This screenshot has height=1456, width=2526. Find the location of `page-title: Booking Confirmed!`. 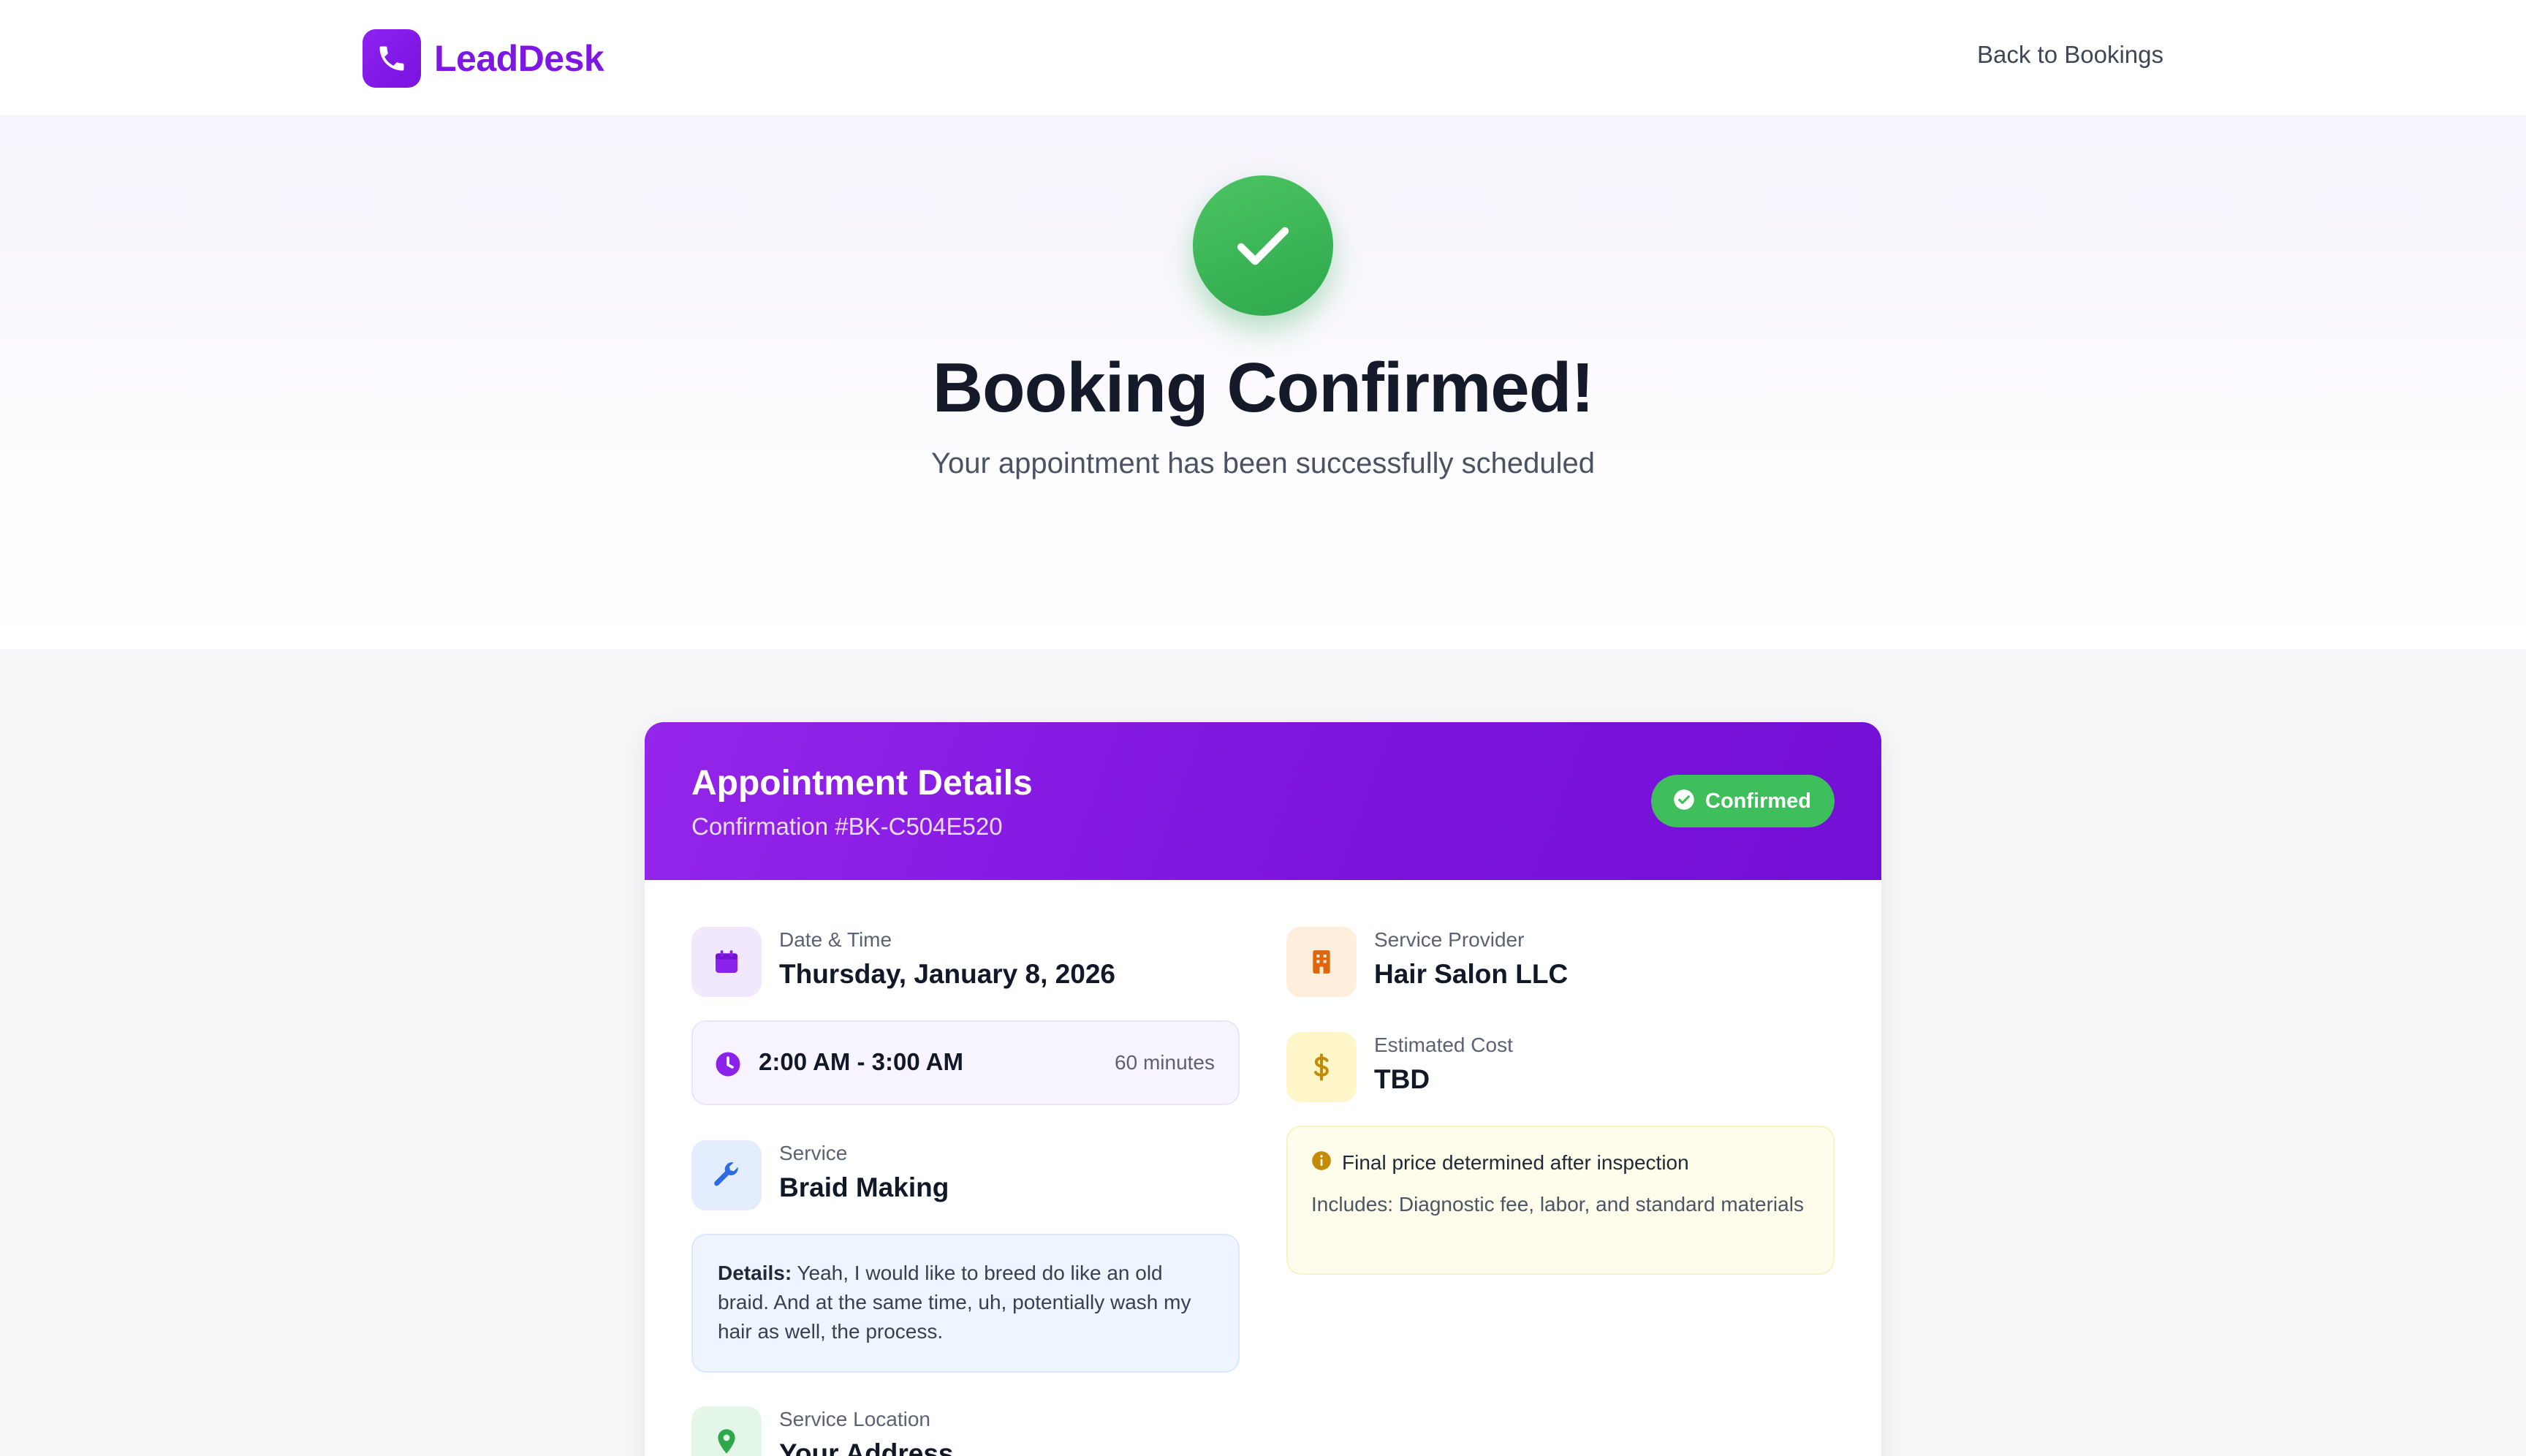

page-title: Booking Confirmed! is located at coordinates (1263, 388).